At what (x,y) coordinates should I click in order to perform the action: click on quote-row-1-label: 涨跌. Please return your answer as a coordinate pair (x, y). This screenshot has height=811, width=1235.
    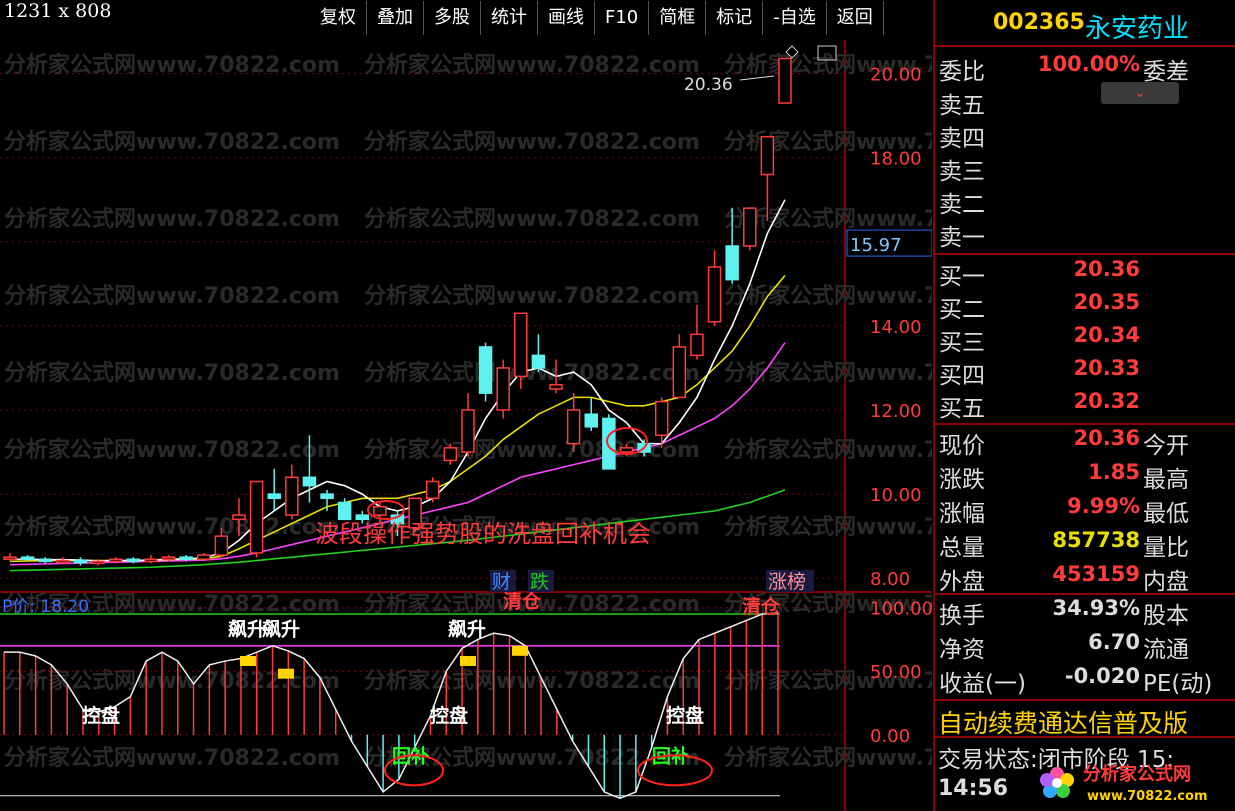
    Looking at the image, I should click on (962, 480).